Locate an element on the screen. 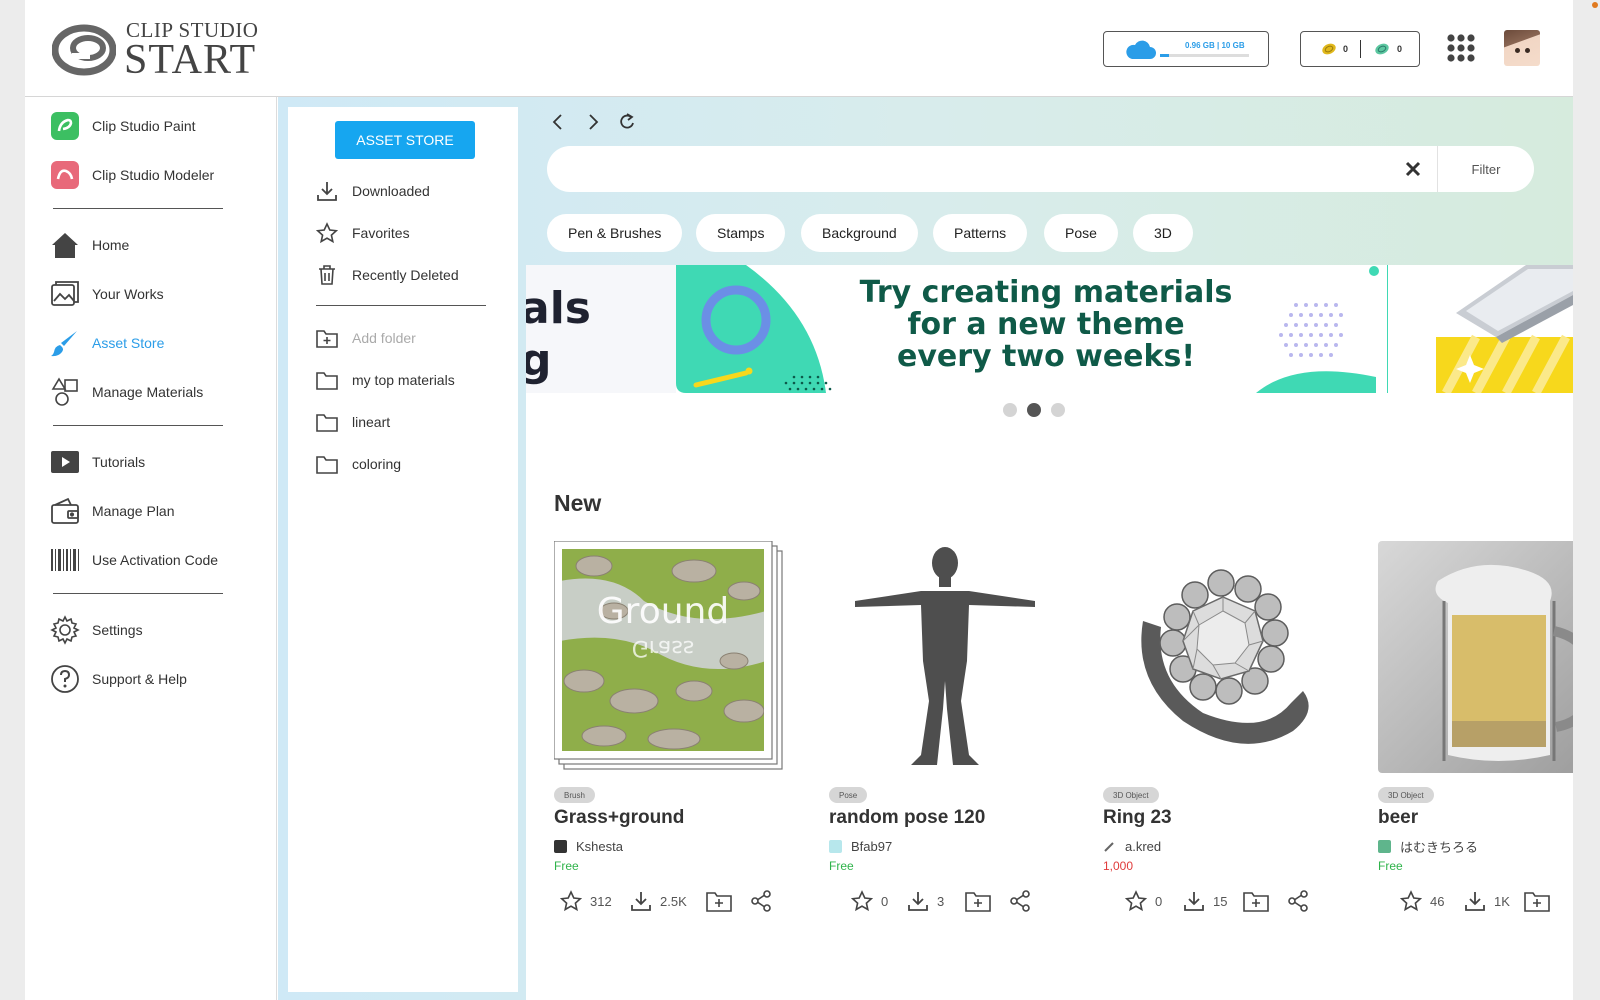 The image size is (1600, 1000). window-edge-left is located at coordinates (12, 500).